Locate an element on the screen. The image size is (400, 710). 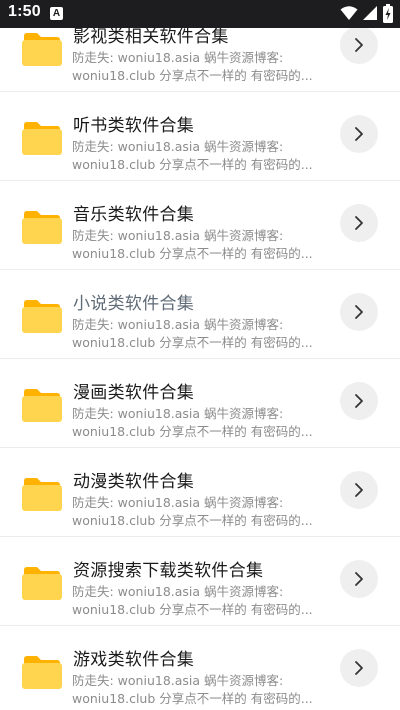
item-title: 资源搜索下载类软件合集 is located at coordinates (168, 571).